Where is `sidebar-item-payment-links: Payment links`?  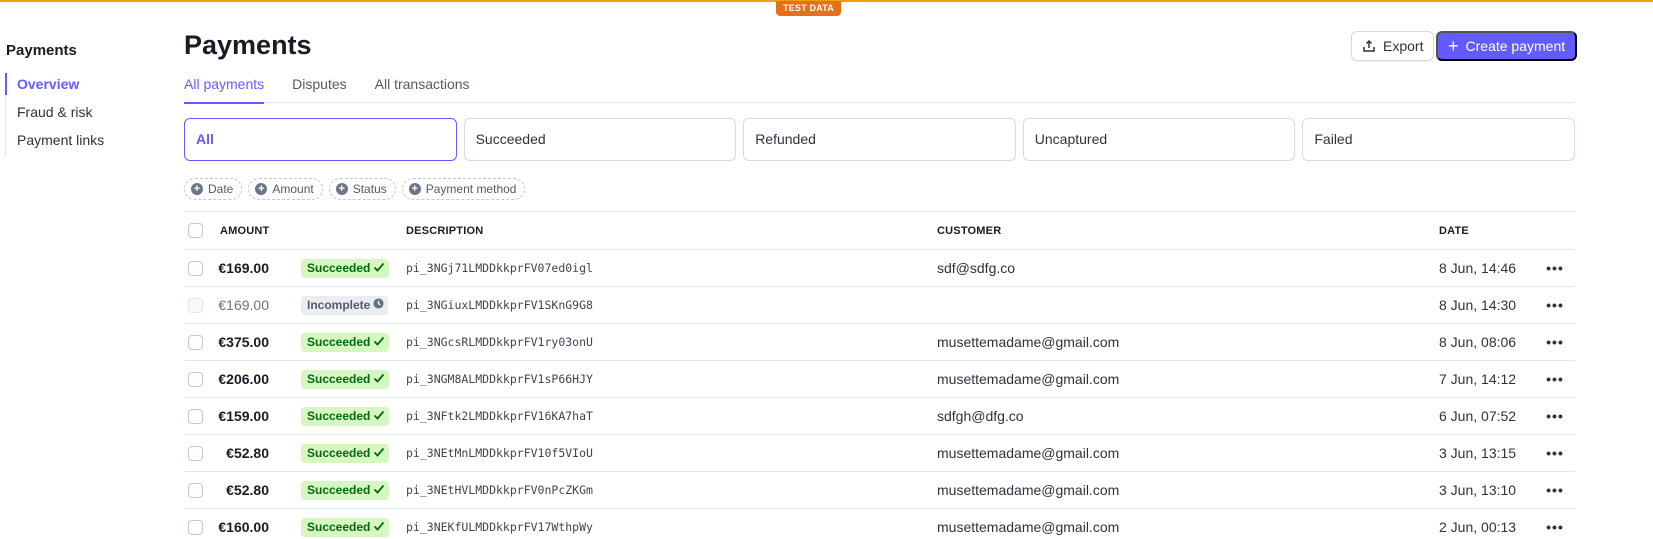
sidebar-item-payment-links: Payment links is located at coordinates (75, 143).